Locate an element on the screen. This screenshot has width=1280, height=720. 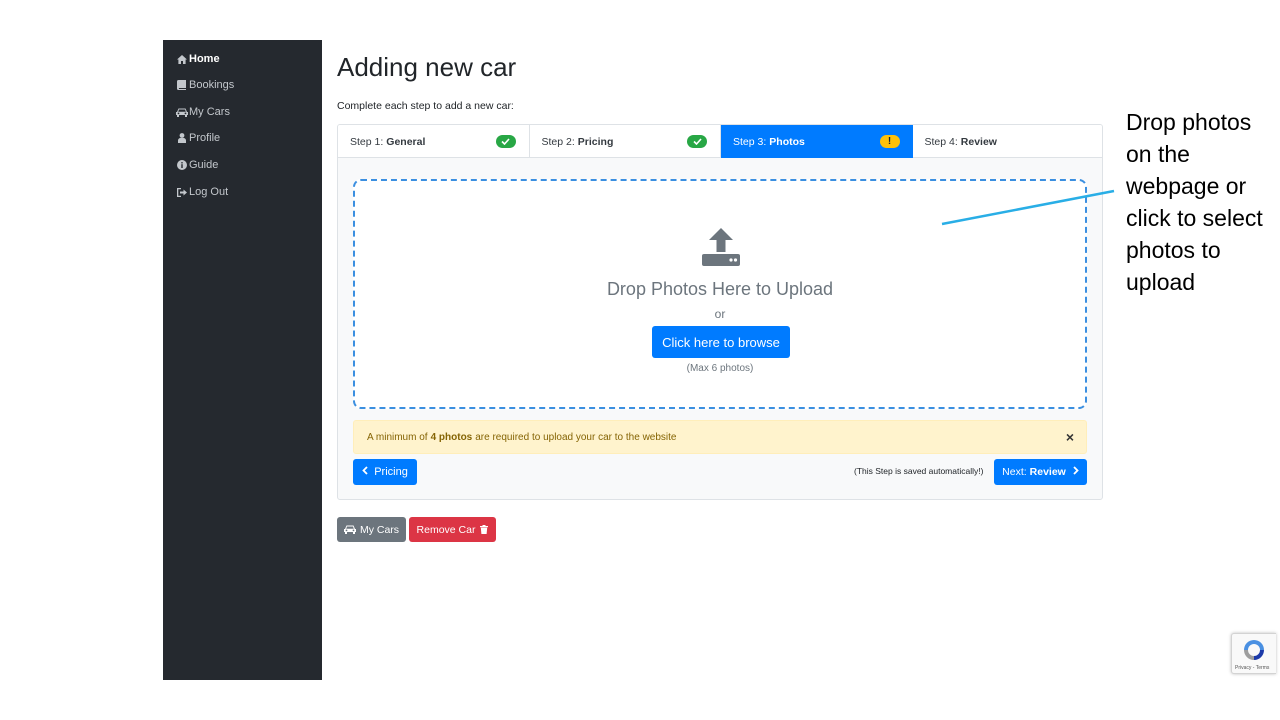
alert-text-before: A minimum of is located at coordinates (397, 437).